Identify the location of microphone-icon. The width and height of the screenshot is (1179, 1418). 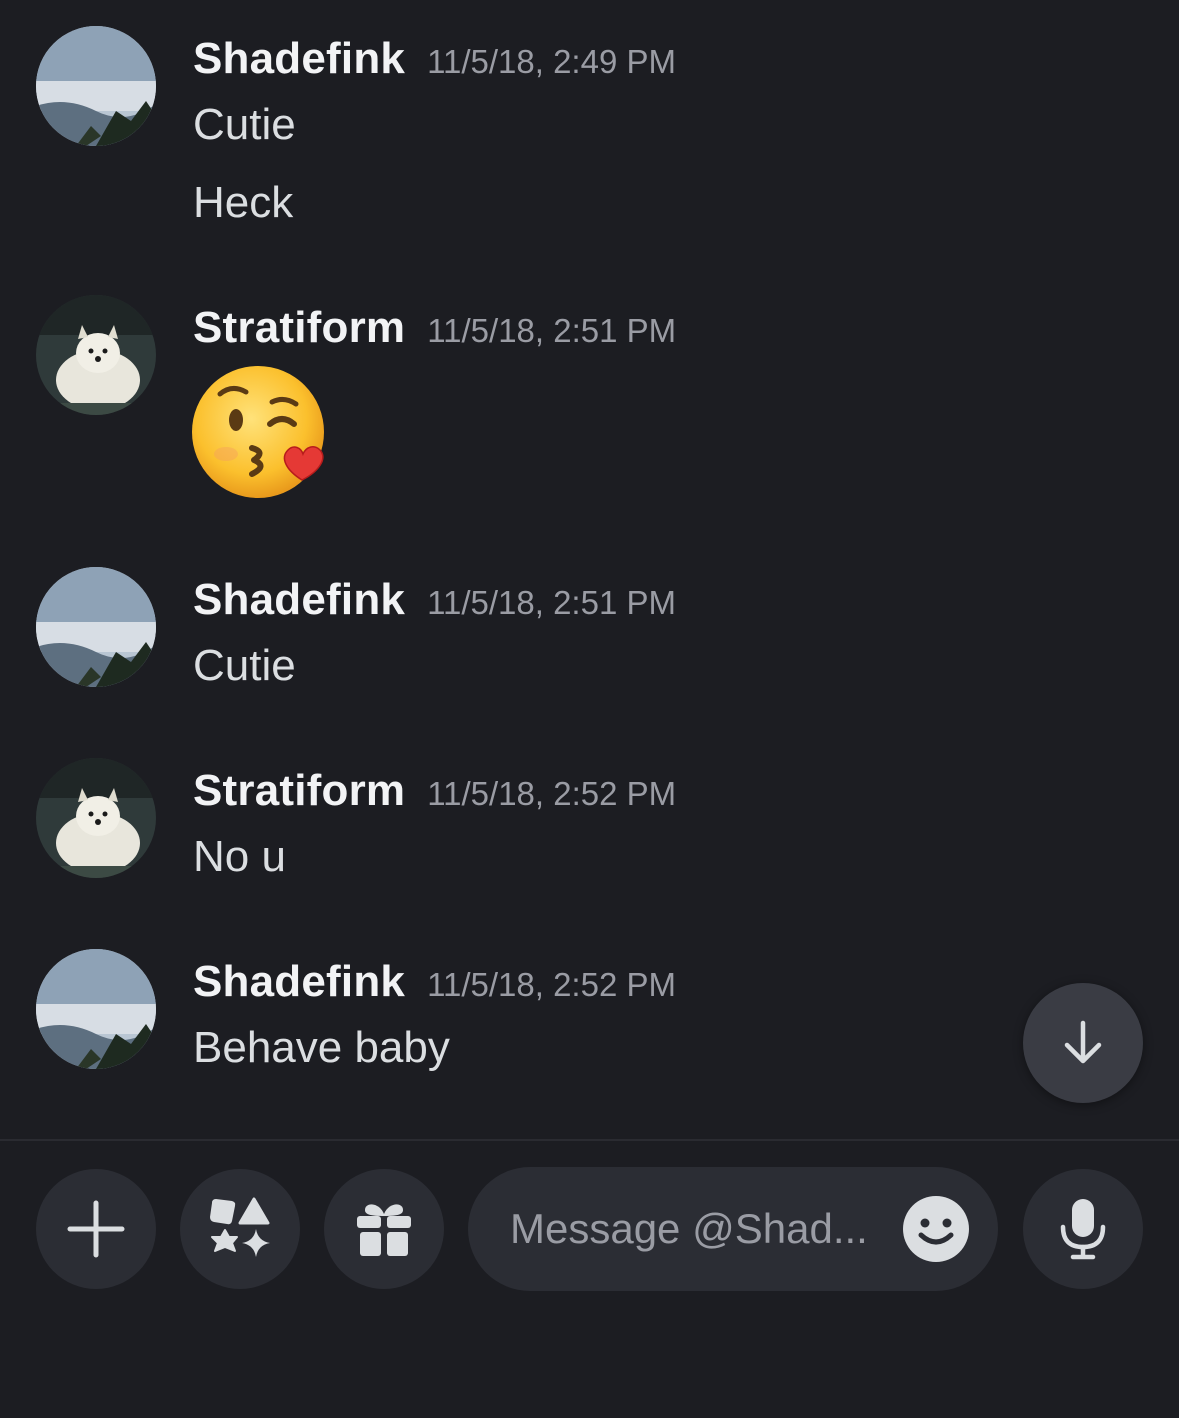
(1083, 1229).